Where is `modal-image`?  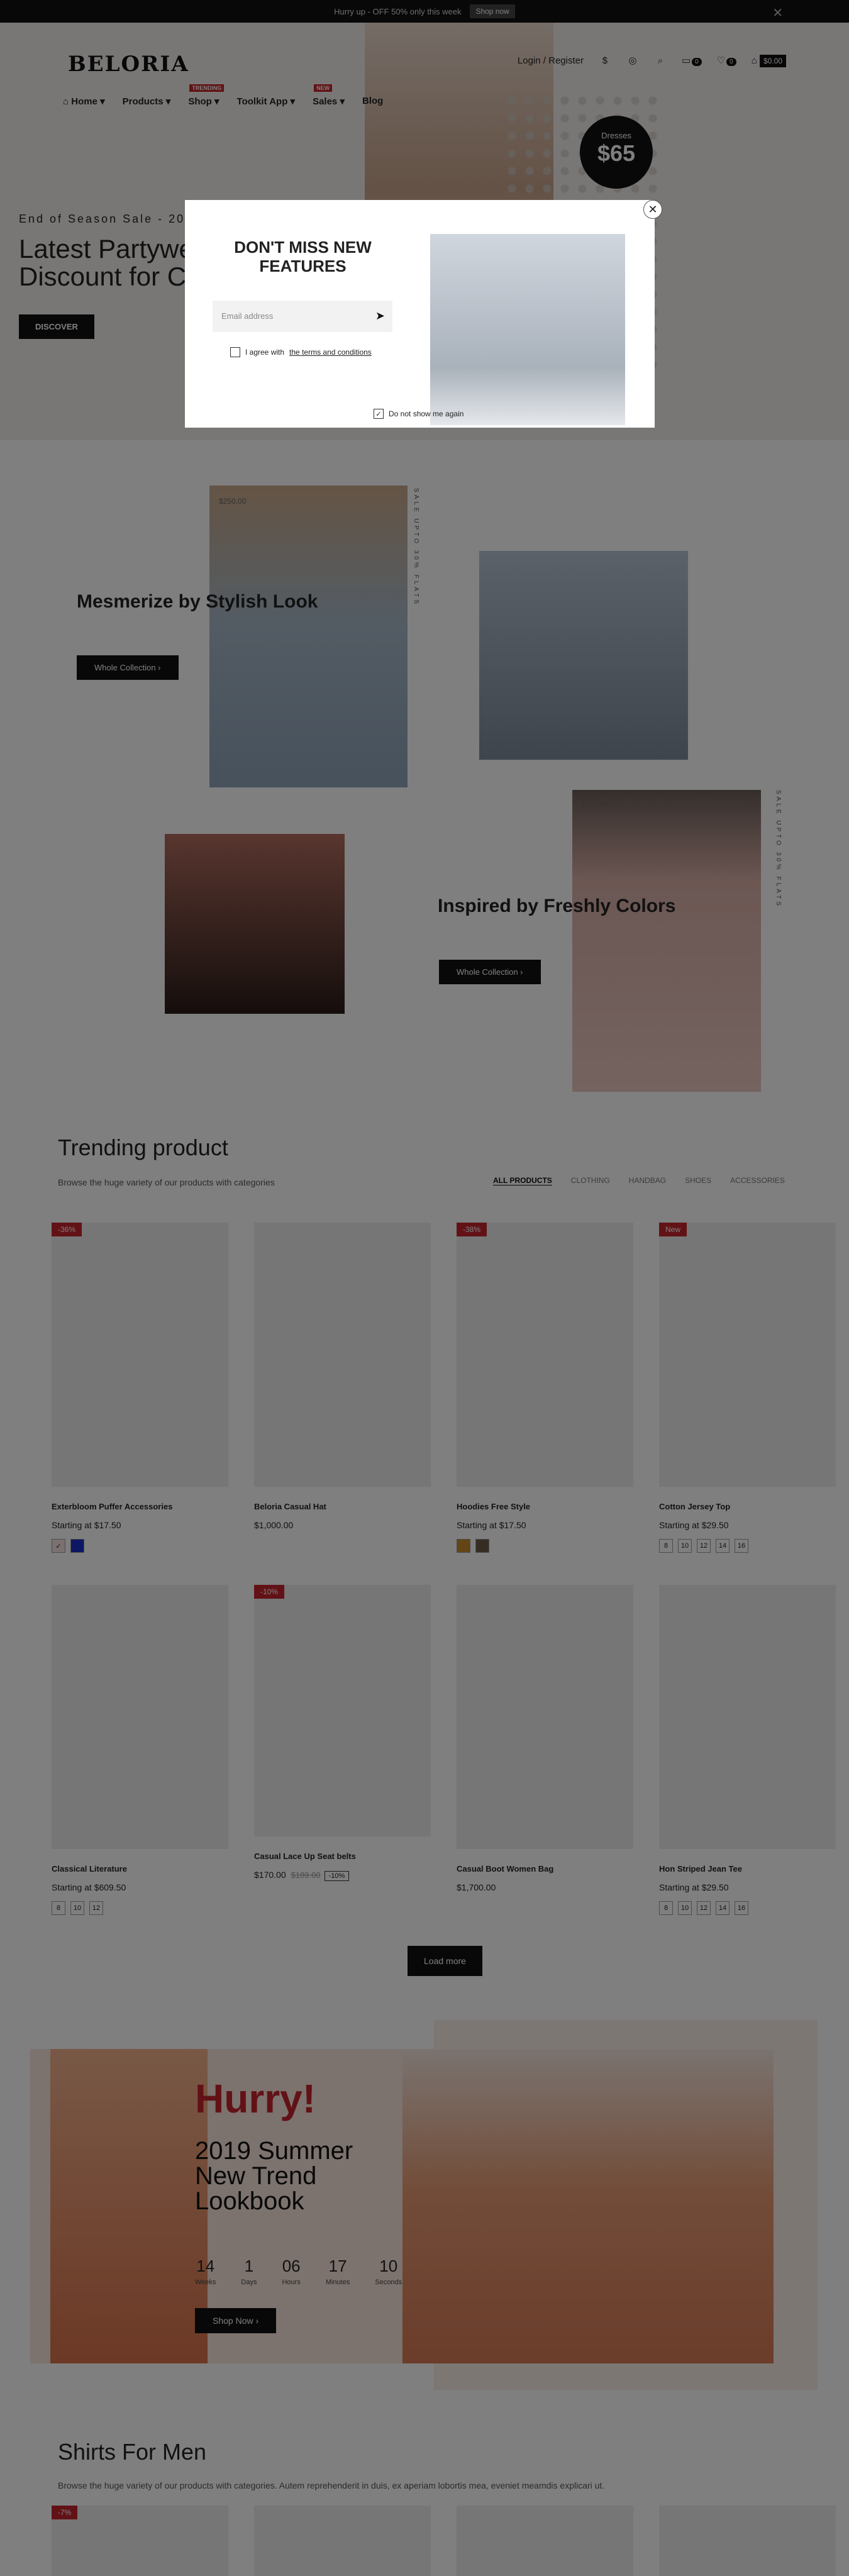
modal-image is located at coordinates (527, 329).